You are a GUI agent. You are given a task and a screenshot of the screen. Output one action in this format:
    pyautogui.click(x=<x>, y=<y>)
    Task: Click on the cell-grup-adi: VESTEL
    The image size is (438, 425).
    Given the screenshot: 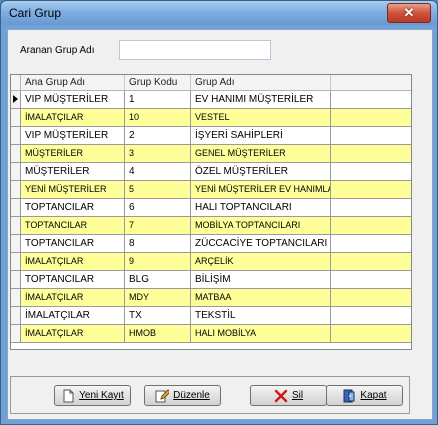 What is the action you would take?
    pyautogui.click(x=261, y=117)
    